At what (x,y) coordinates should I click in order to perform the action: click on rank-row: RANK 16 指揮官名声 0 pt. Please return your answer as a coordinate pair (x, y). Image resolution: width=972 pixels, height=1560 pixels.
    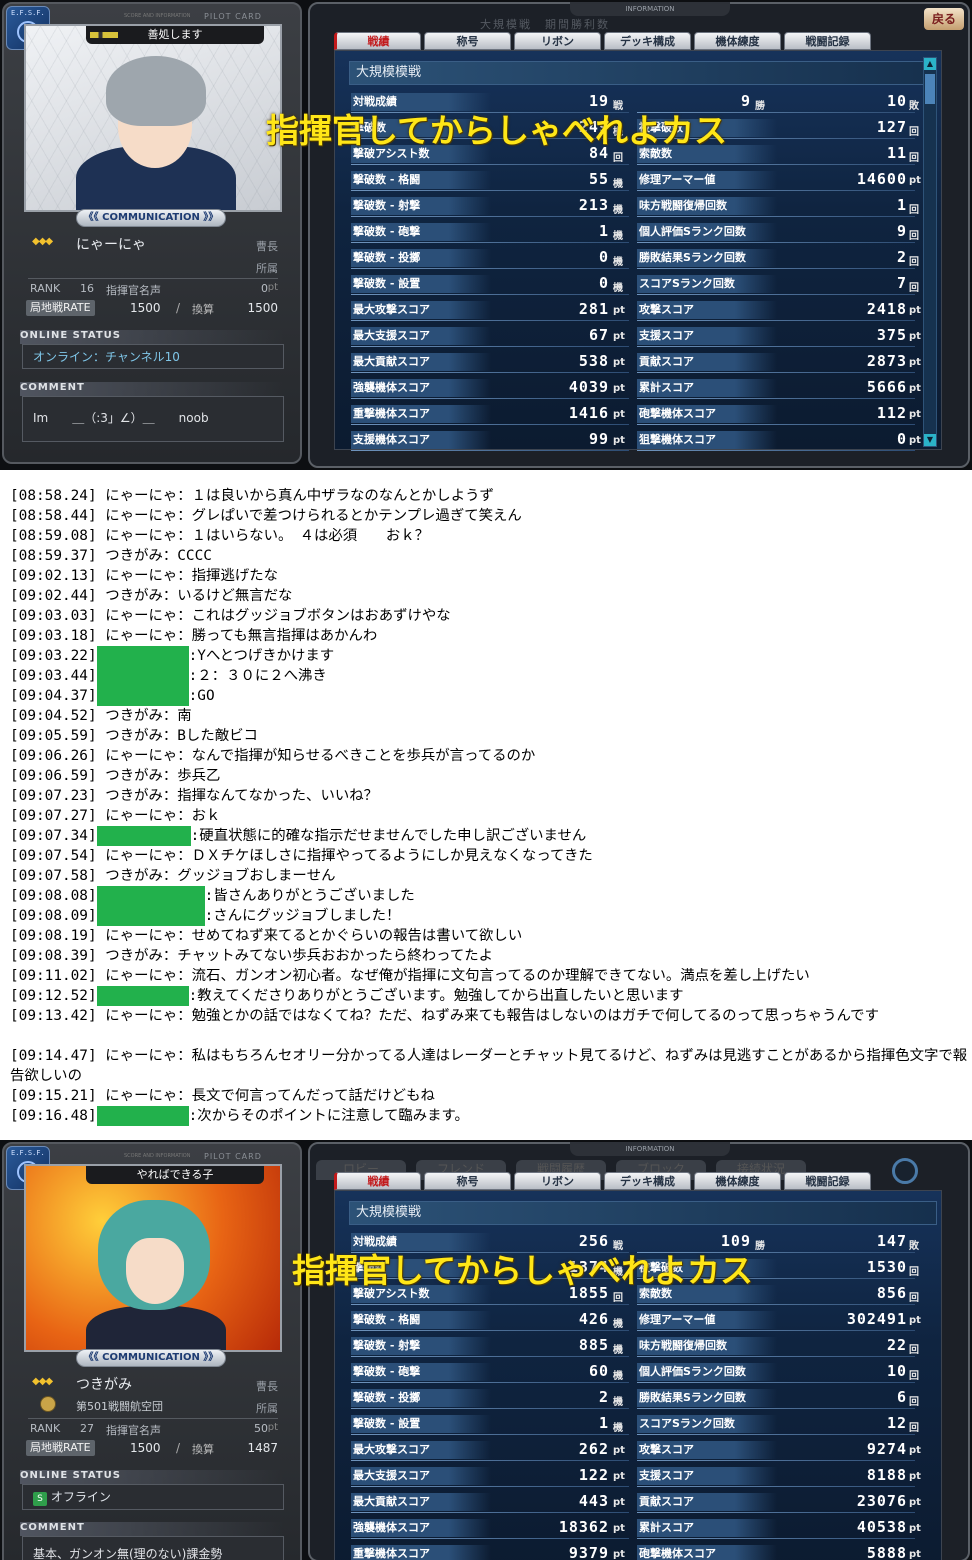
    Looking at the image, I should click on (154, 289).